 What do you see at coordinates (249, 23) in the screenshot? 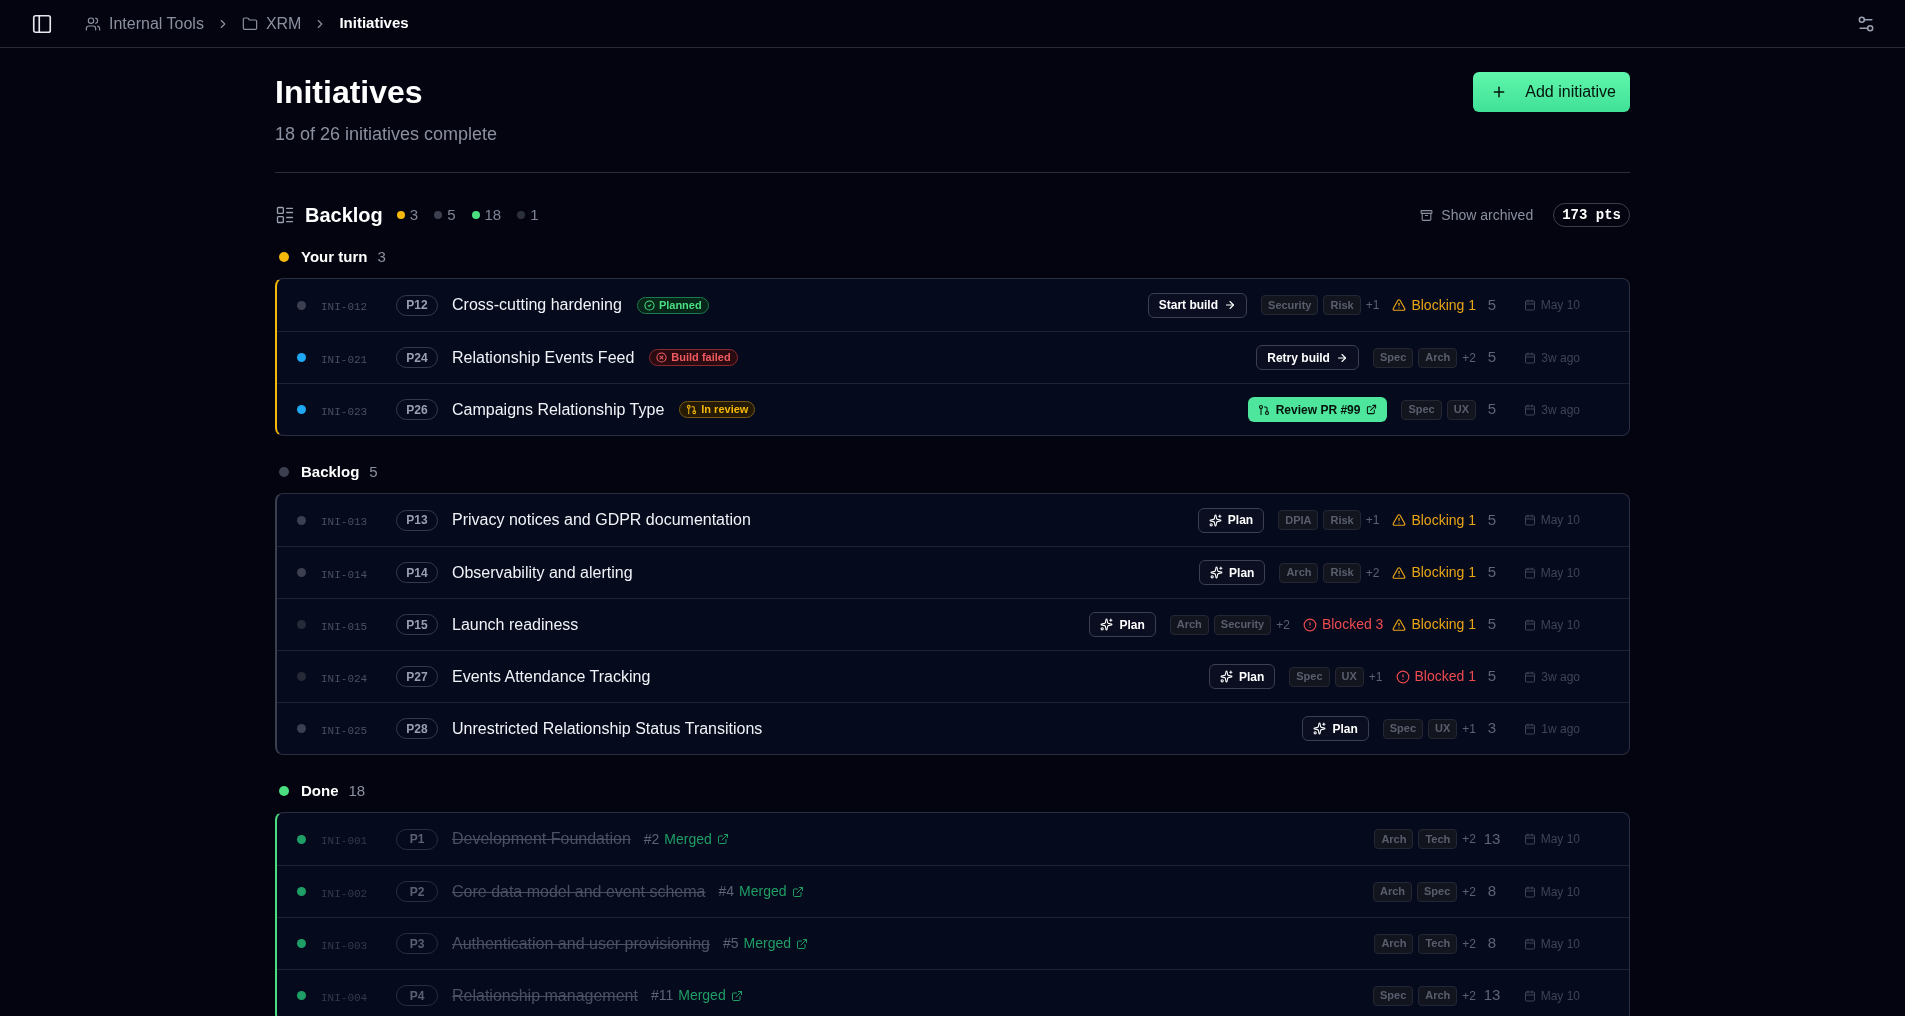
I see `folder-icon` at bounding box center [249, 23].